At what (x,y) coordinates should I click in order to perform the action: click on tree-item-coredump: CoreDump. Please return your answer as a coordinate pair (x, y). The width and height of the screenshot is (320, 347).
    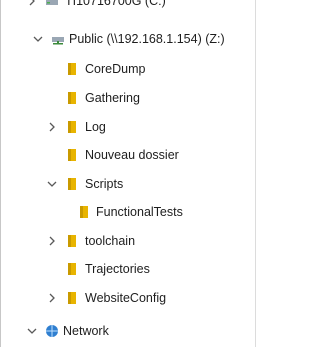
    Looking at the image, I should click on (128, 69).